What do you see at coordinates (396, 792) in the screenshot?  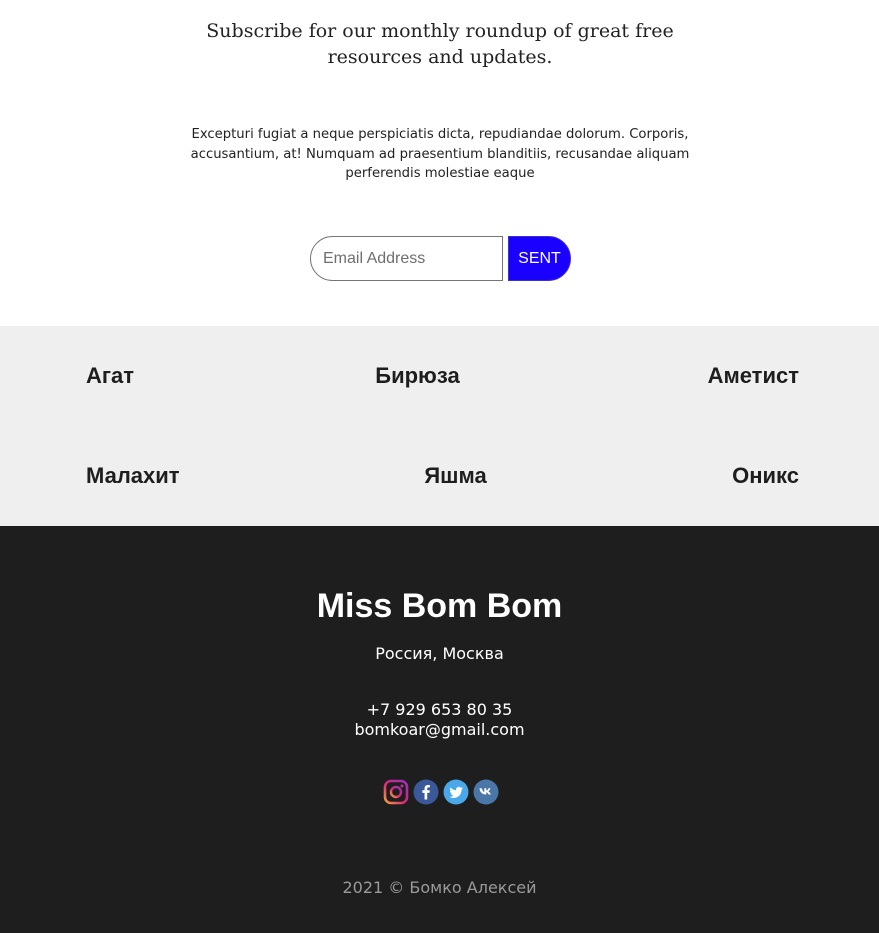 I see `instagram-icon` at bounding box center [396, 792].